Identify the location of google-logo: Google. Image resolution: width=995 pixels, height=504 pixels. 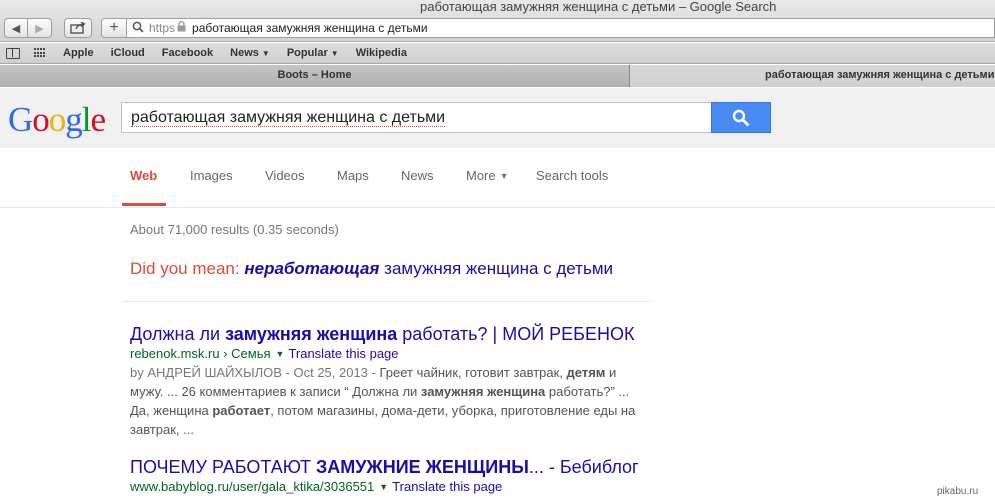
(57, 120).